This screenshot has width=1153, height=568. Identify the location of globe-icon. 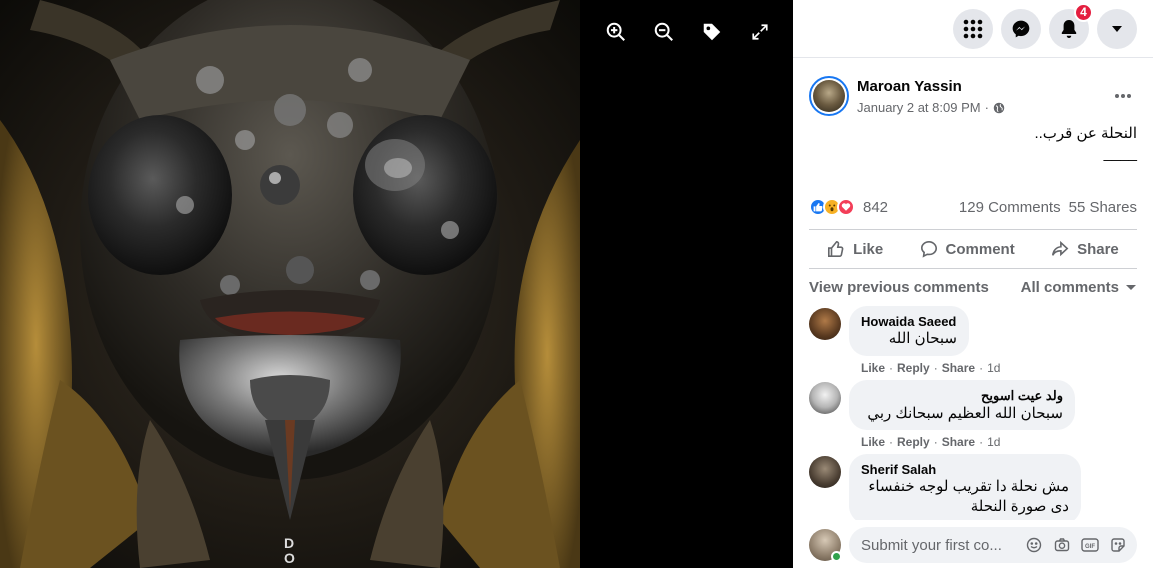
(999, 108).